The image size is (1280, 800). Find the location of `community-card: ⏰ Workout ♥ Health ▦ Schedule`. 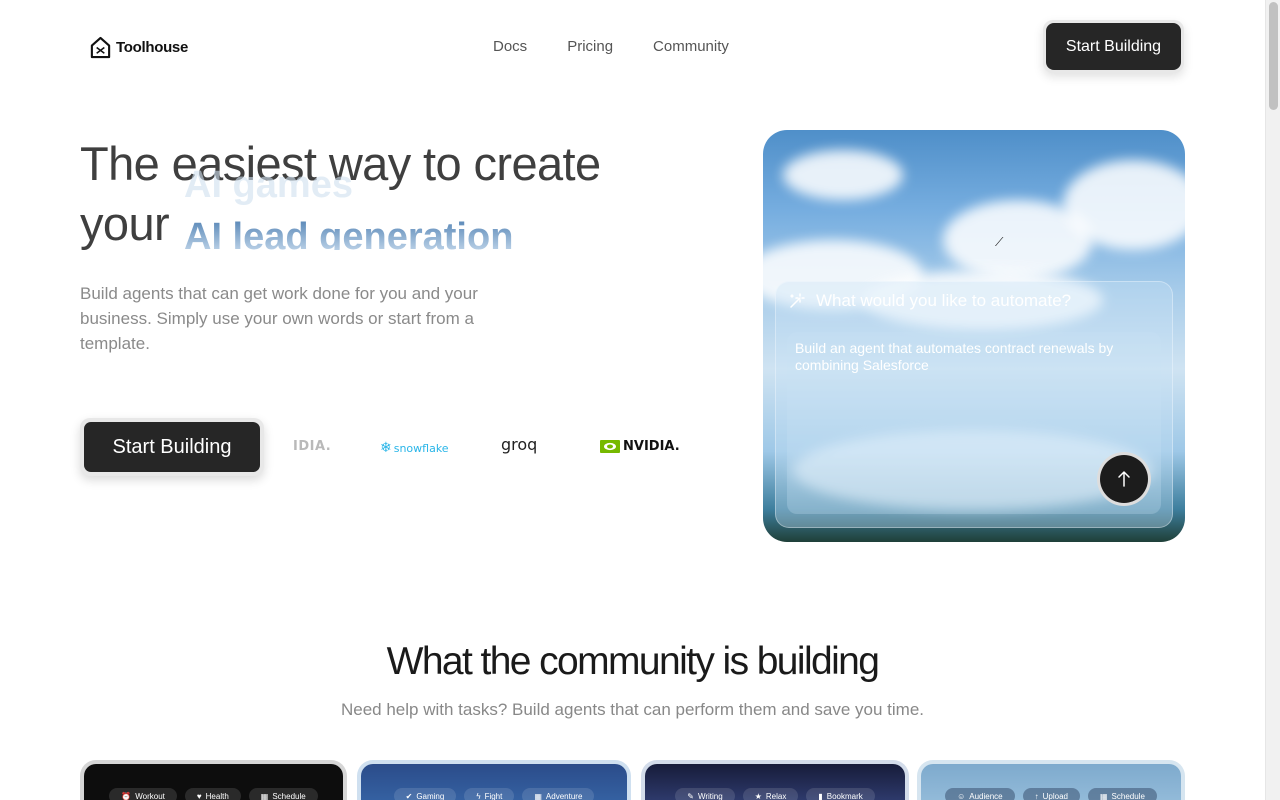

community-card: ⏰ Workout ♥ Health ▦ Schedule is located at coordinates (213, 780).